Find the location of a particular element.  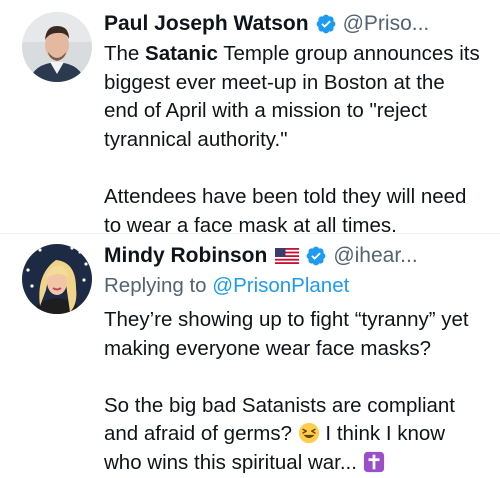

author-name: Mindy Robinson is located at coordinates (185, 256).